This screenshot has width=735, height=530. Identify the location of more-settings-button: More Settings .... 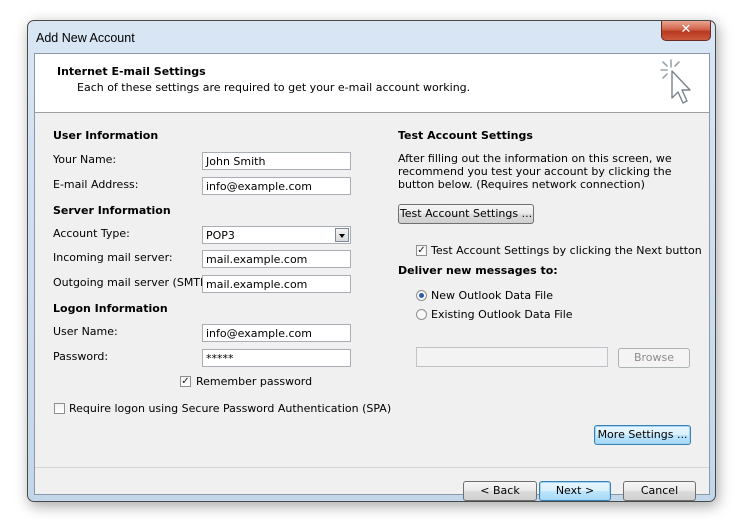
(642, 435).